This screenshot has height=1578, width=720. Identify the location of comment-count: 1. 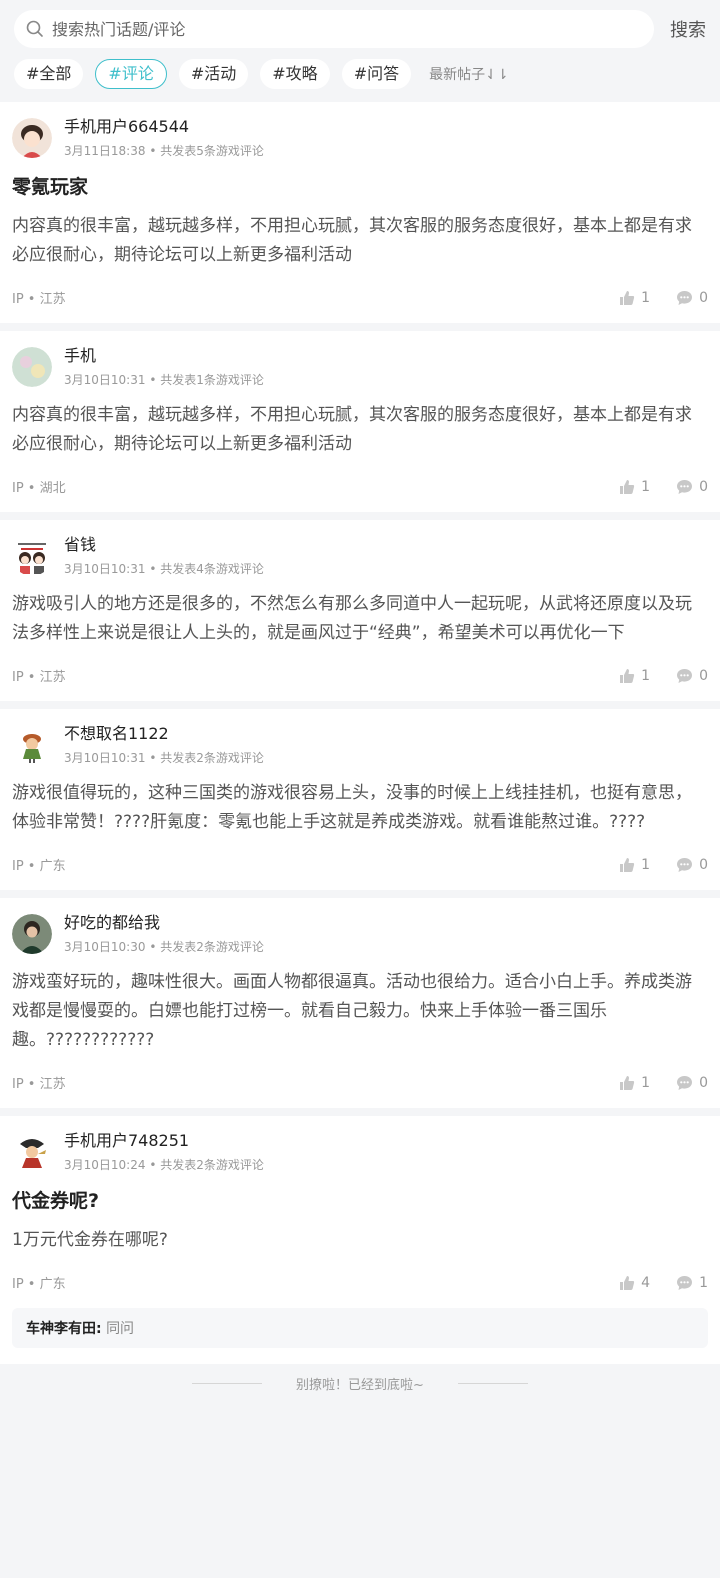
(703, 1282).